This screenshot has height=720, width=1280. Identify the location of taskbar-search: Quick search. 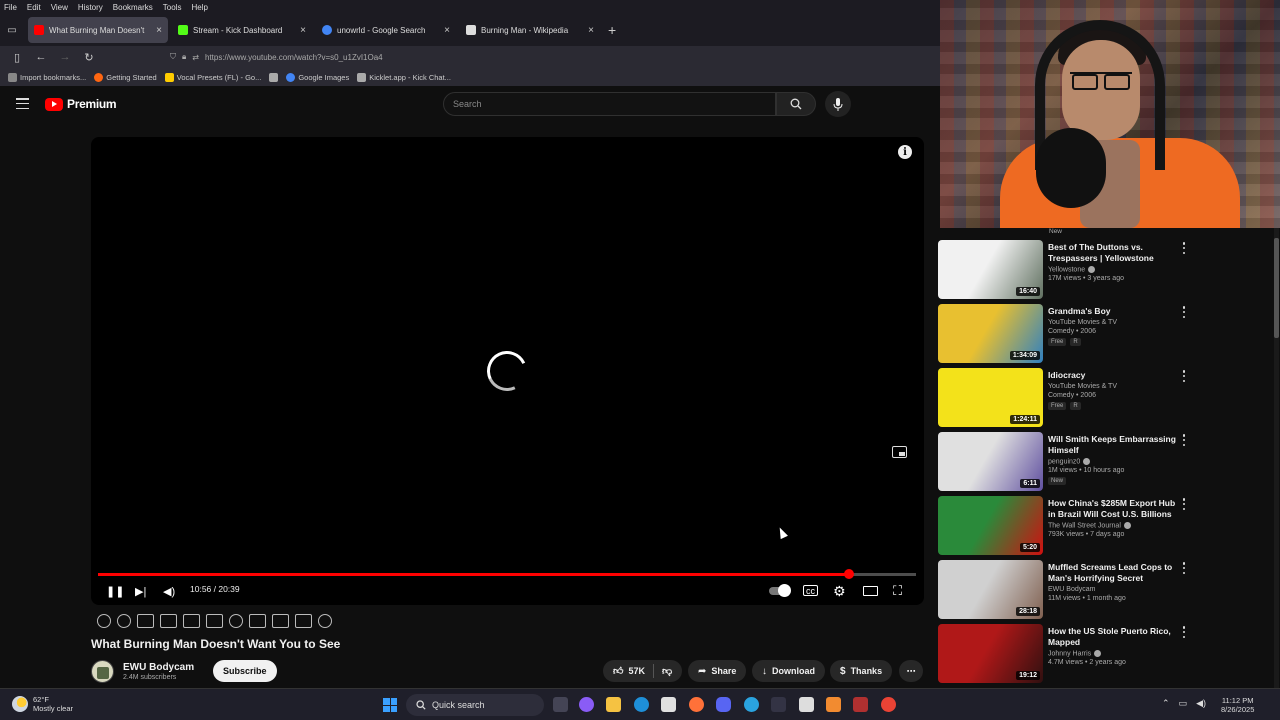
(475, 705).